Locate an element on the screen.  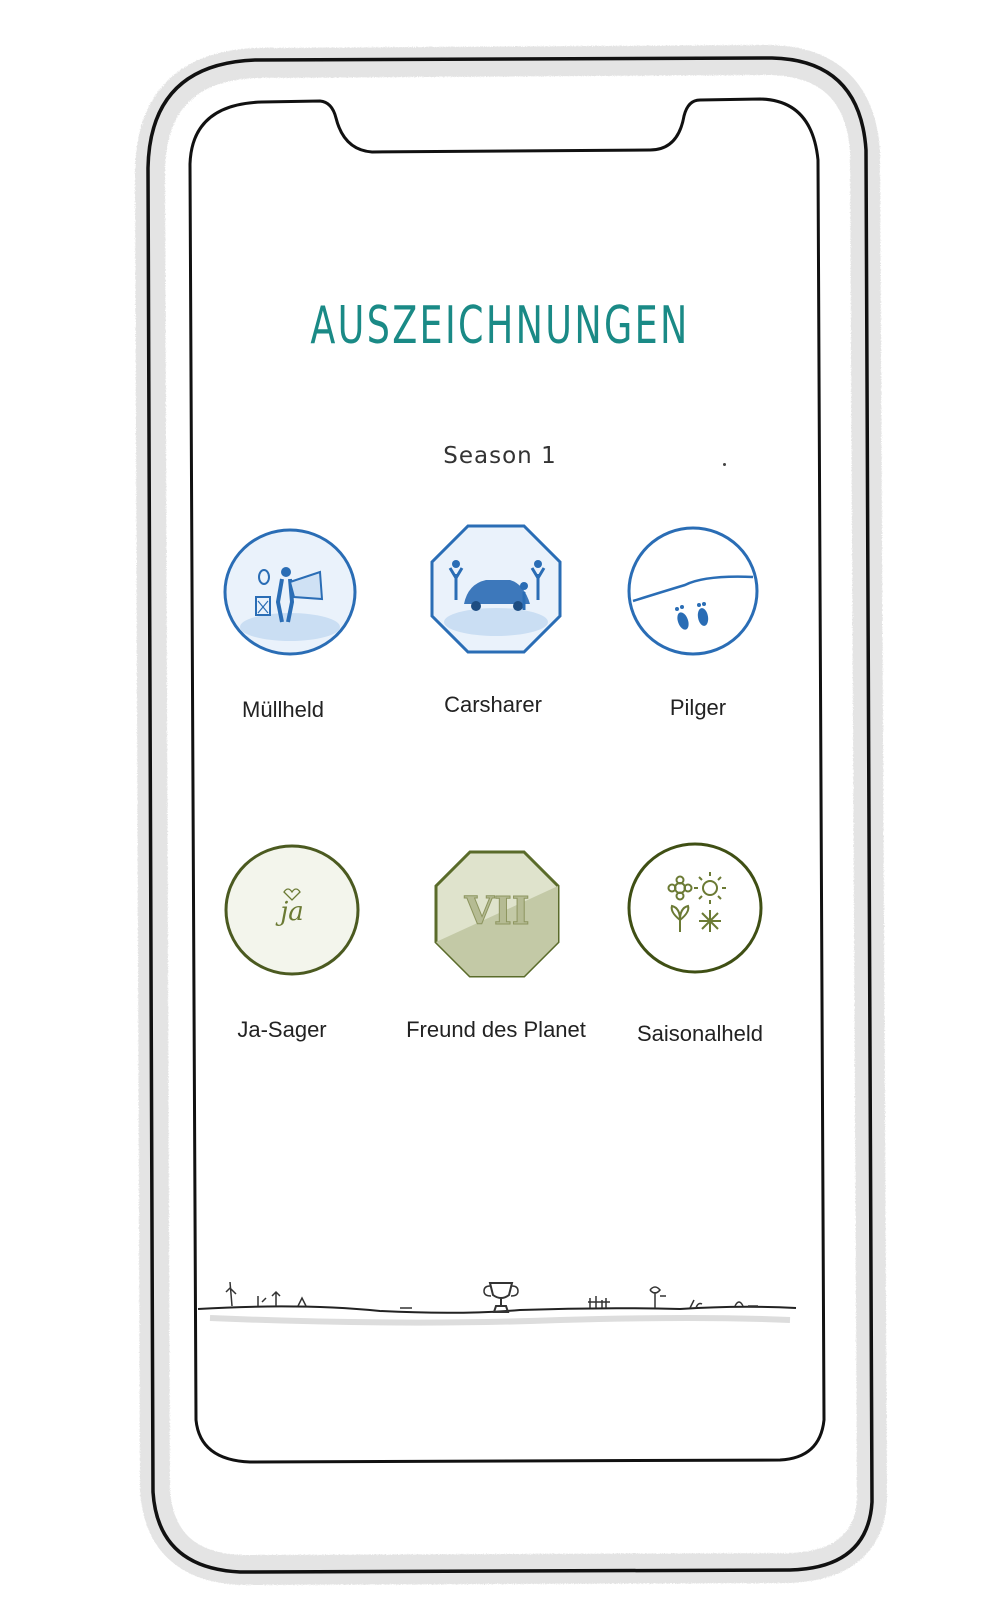
ground-doodle is located at coordinates (497, 1303).